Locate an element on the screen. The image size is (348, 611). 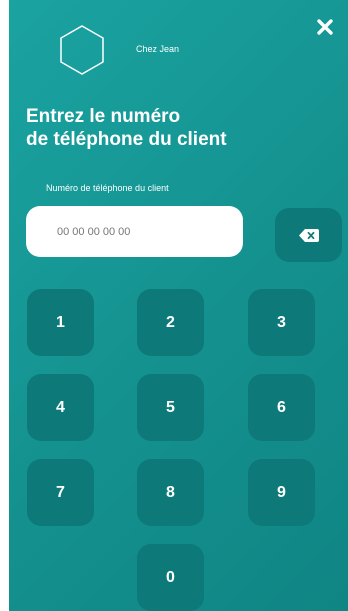
backspace-icon is located at coordinates (308, 235).